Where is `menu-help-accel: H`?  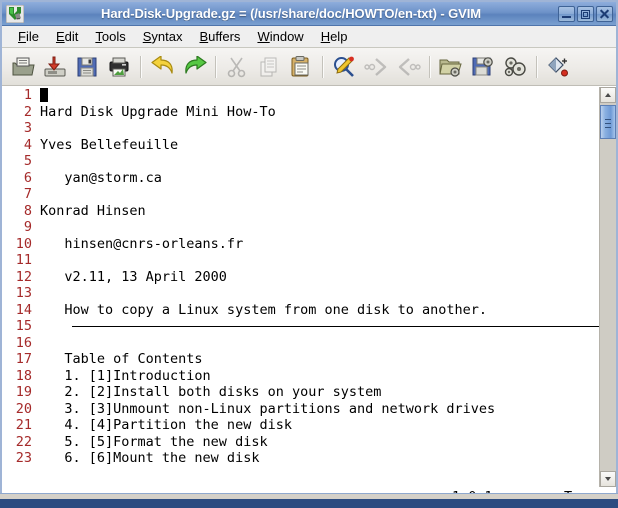 menu-help-accel: H is located at coordinates (325, 36).